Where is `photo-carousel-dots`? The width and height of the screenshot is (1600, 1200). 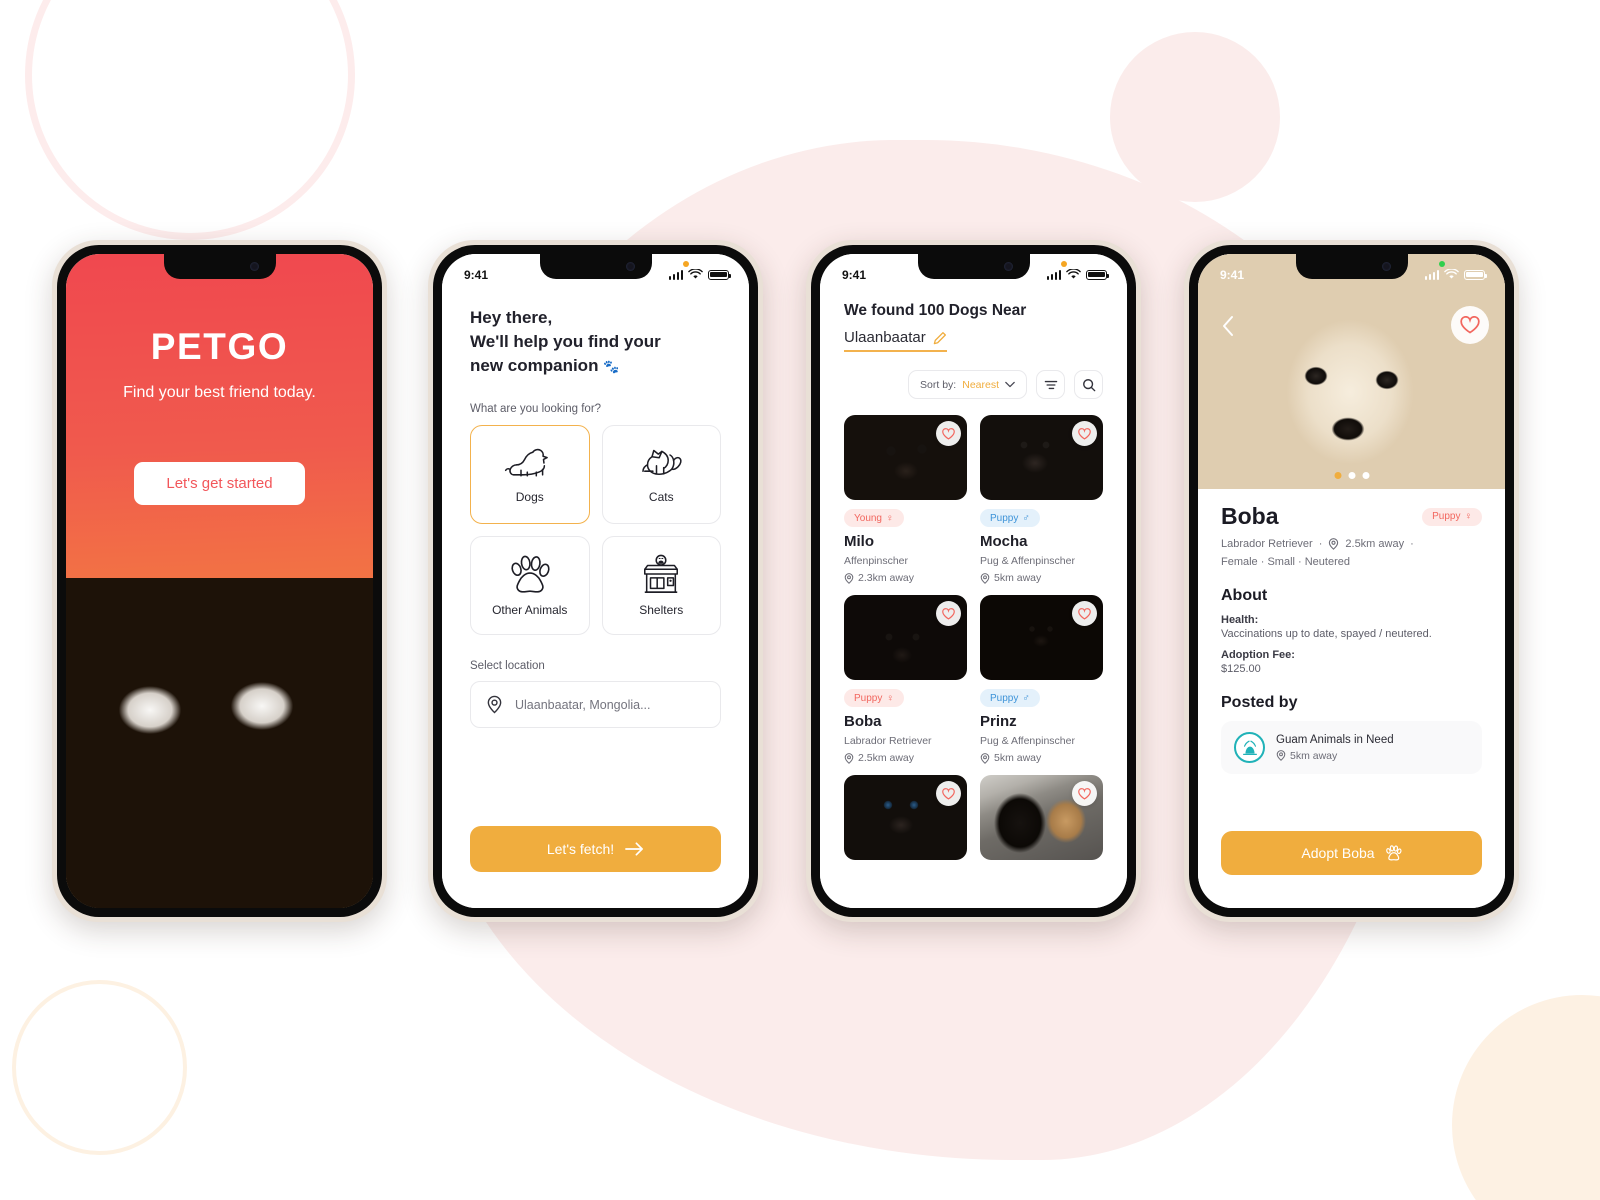 photo-carousel-dots is located at coordinates (1351, 475).